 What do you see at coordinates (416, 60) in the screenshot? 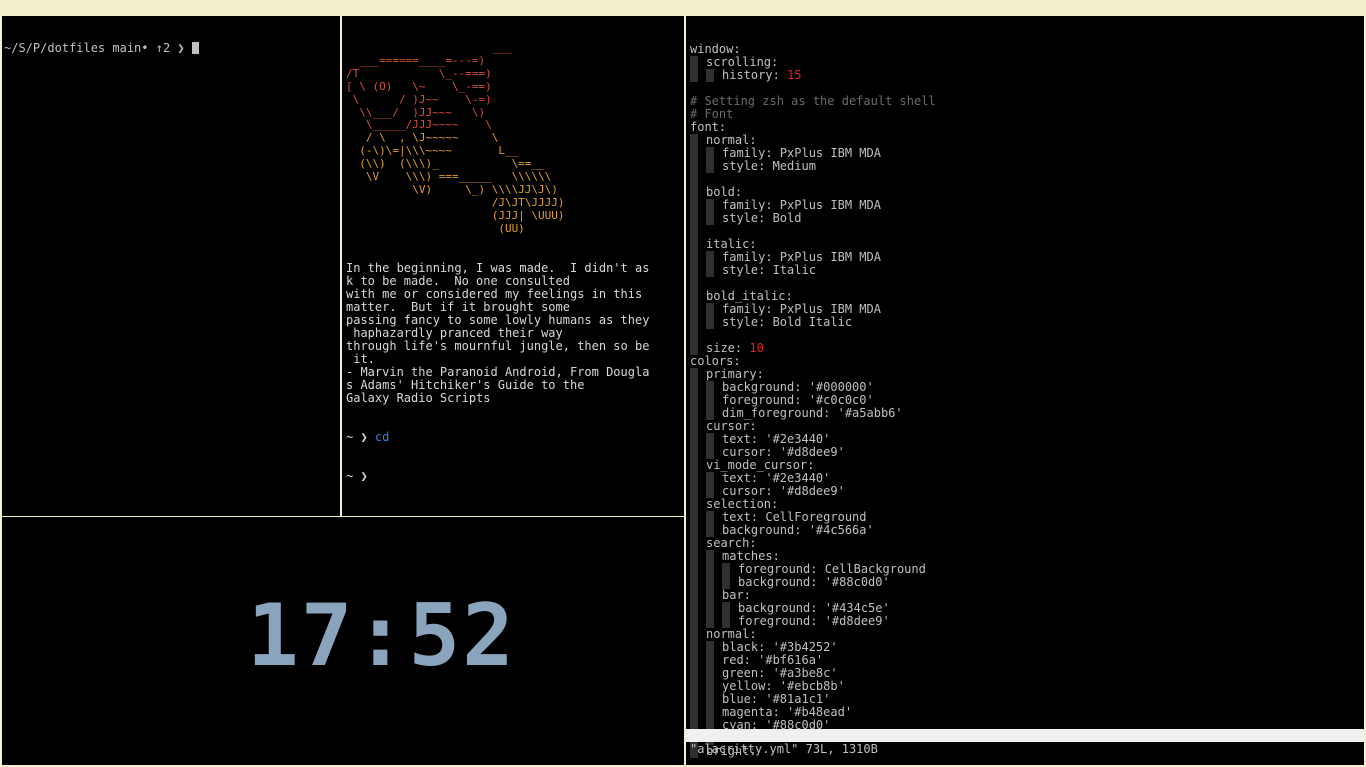
I see `ascii-art-line: ___======____=---=)` at bounding box center [416, 60].